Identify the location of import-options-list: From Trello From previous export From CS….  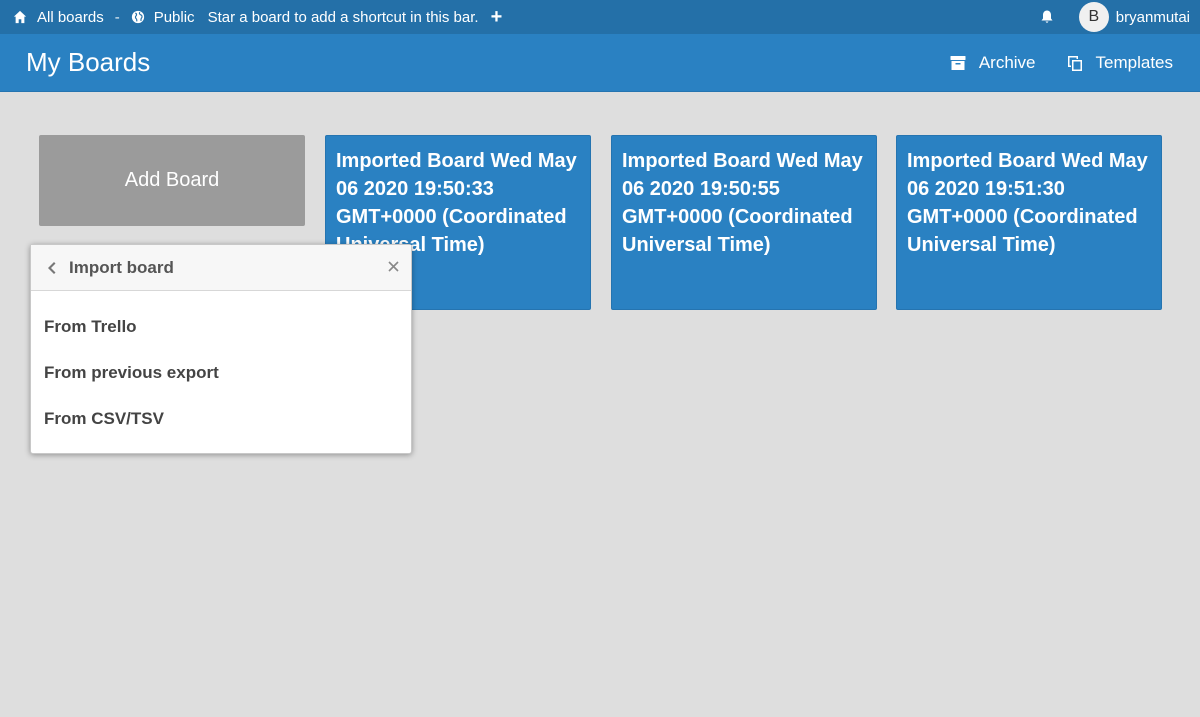
(221, 366).